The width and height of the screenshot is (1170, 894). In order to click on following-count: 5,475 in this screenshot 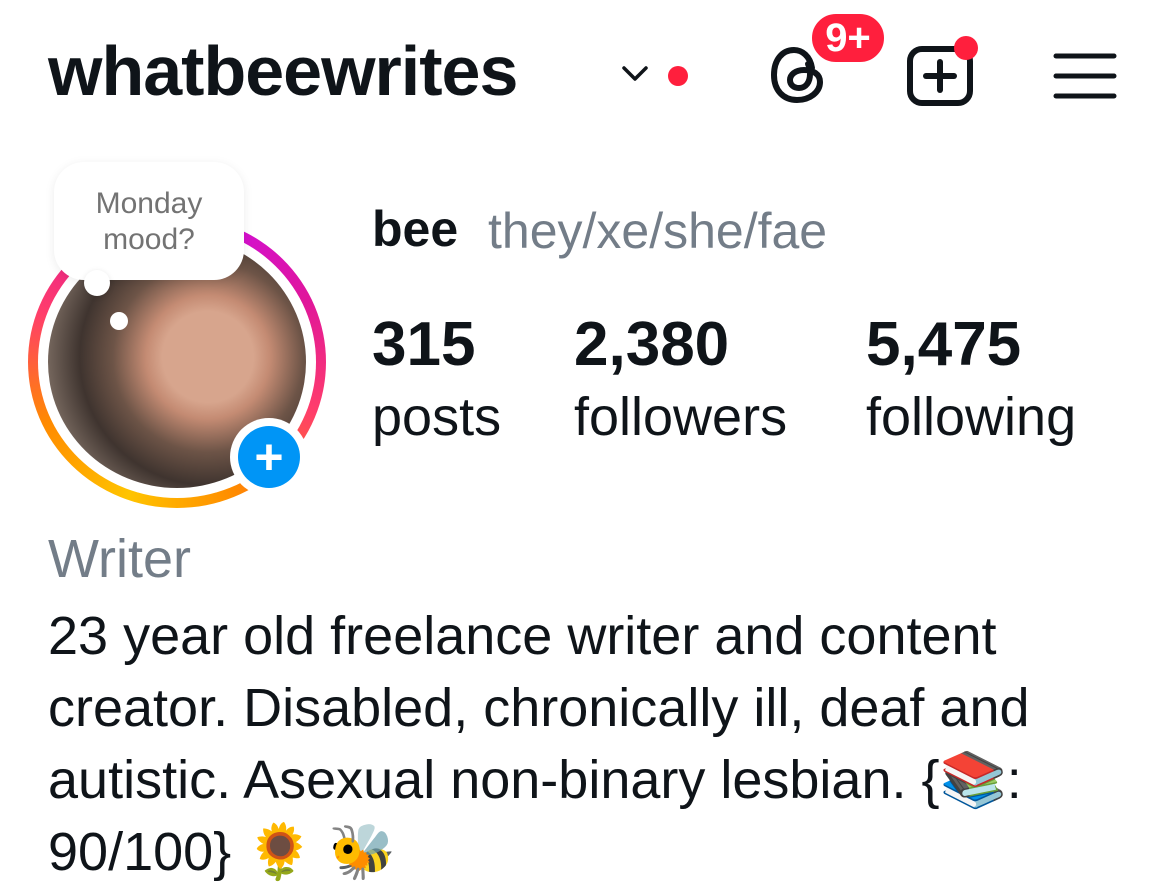, I will do `click(943, 345)`.